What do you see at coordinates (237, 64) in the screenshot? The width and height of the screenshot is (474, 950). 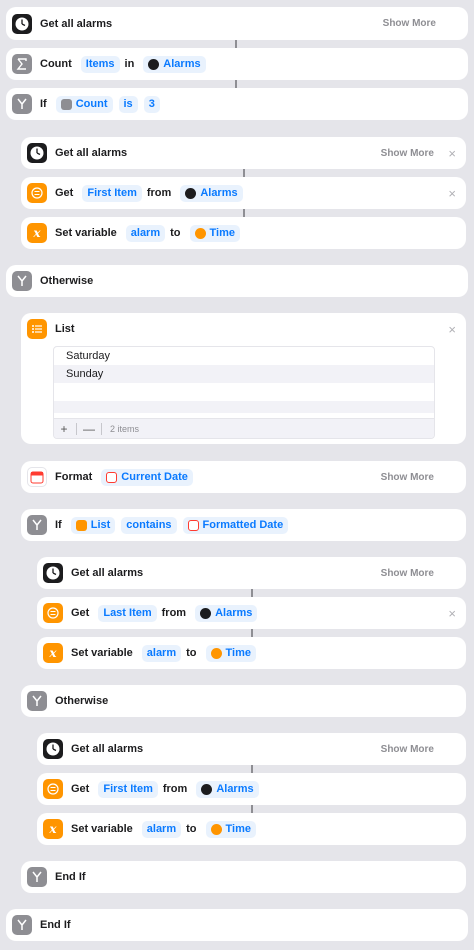 I see `action-count: Count Items in Alarms` at bounding box center [237, 64].